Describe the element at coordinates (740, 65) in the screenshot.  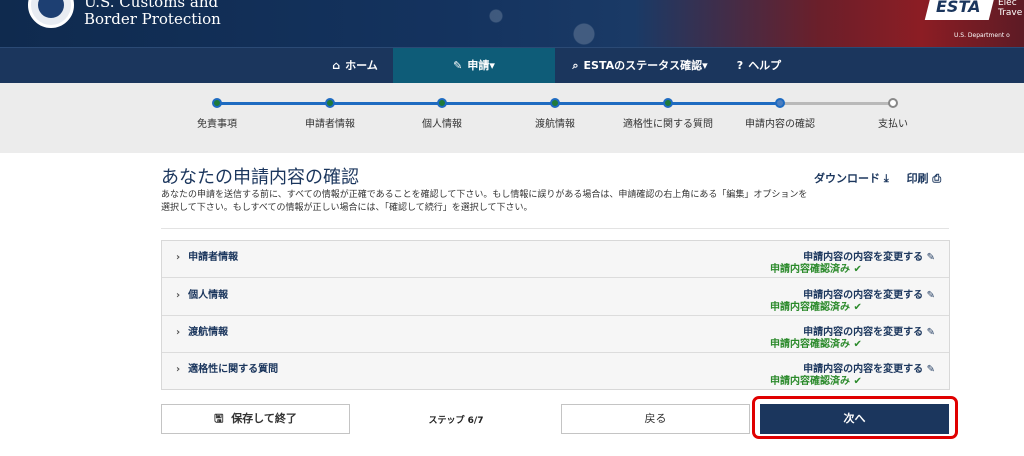
I see `help-circle-icon: ?` at that location.